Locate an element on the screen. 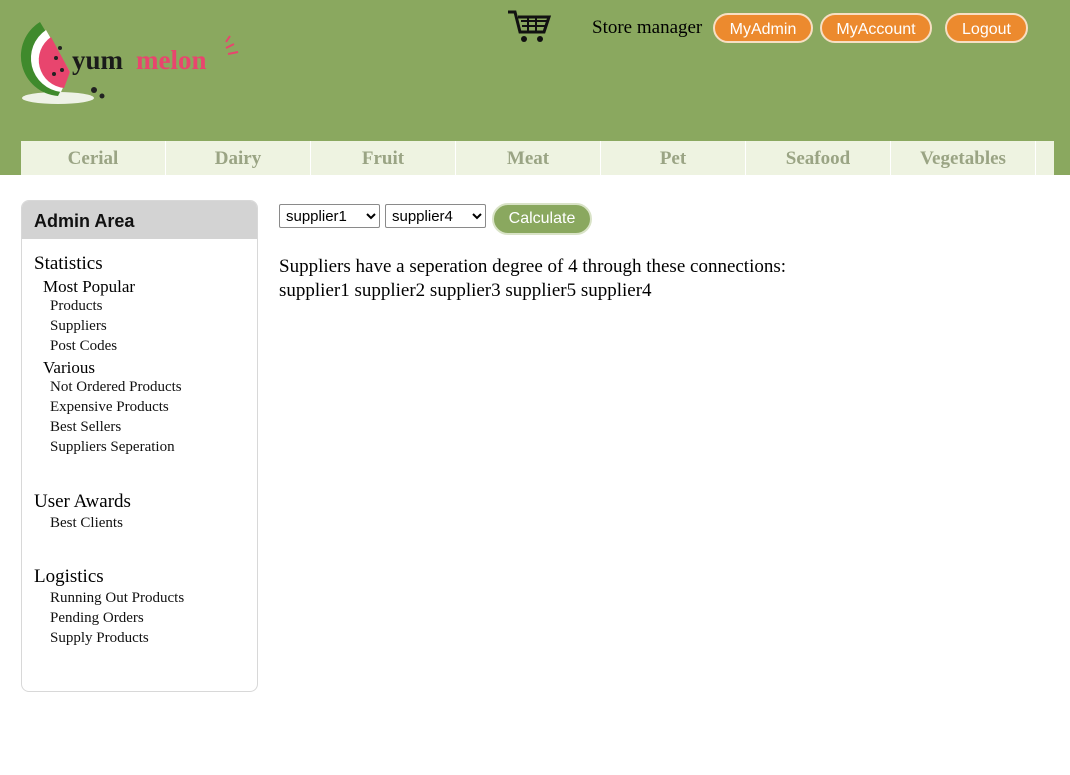 This screenshot has height=775, width=1070. link-pending-orders: Pending Orders is located at coordinates (97, 618).